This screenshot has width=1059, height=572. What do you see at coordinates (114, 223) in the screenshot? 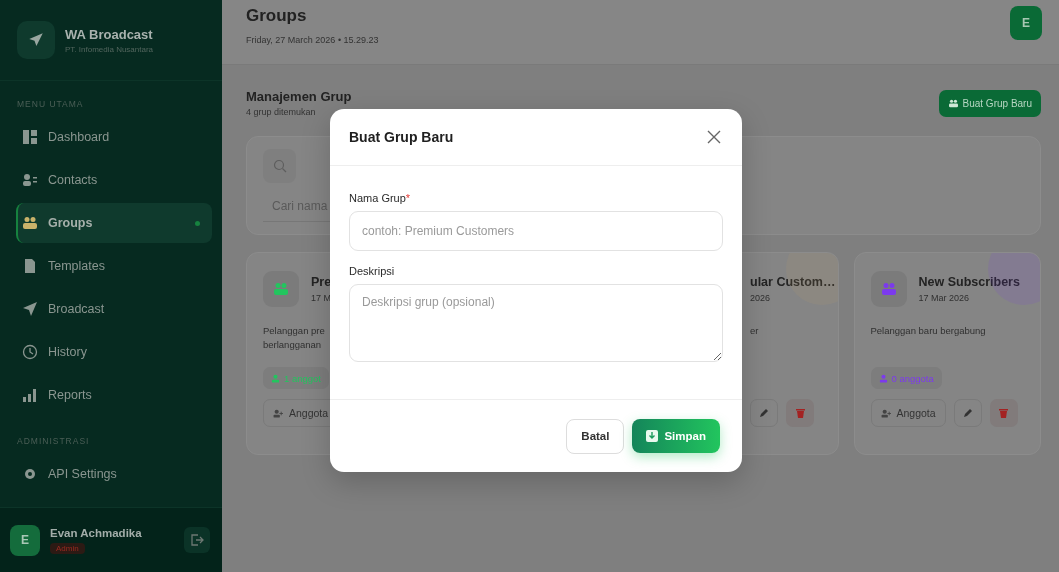
I see `nav-item: Groups` at bounding box center [114, 223].